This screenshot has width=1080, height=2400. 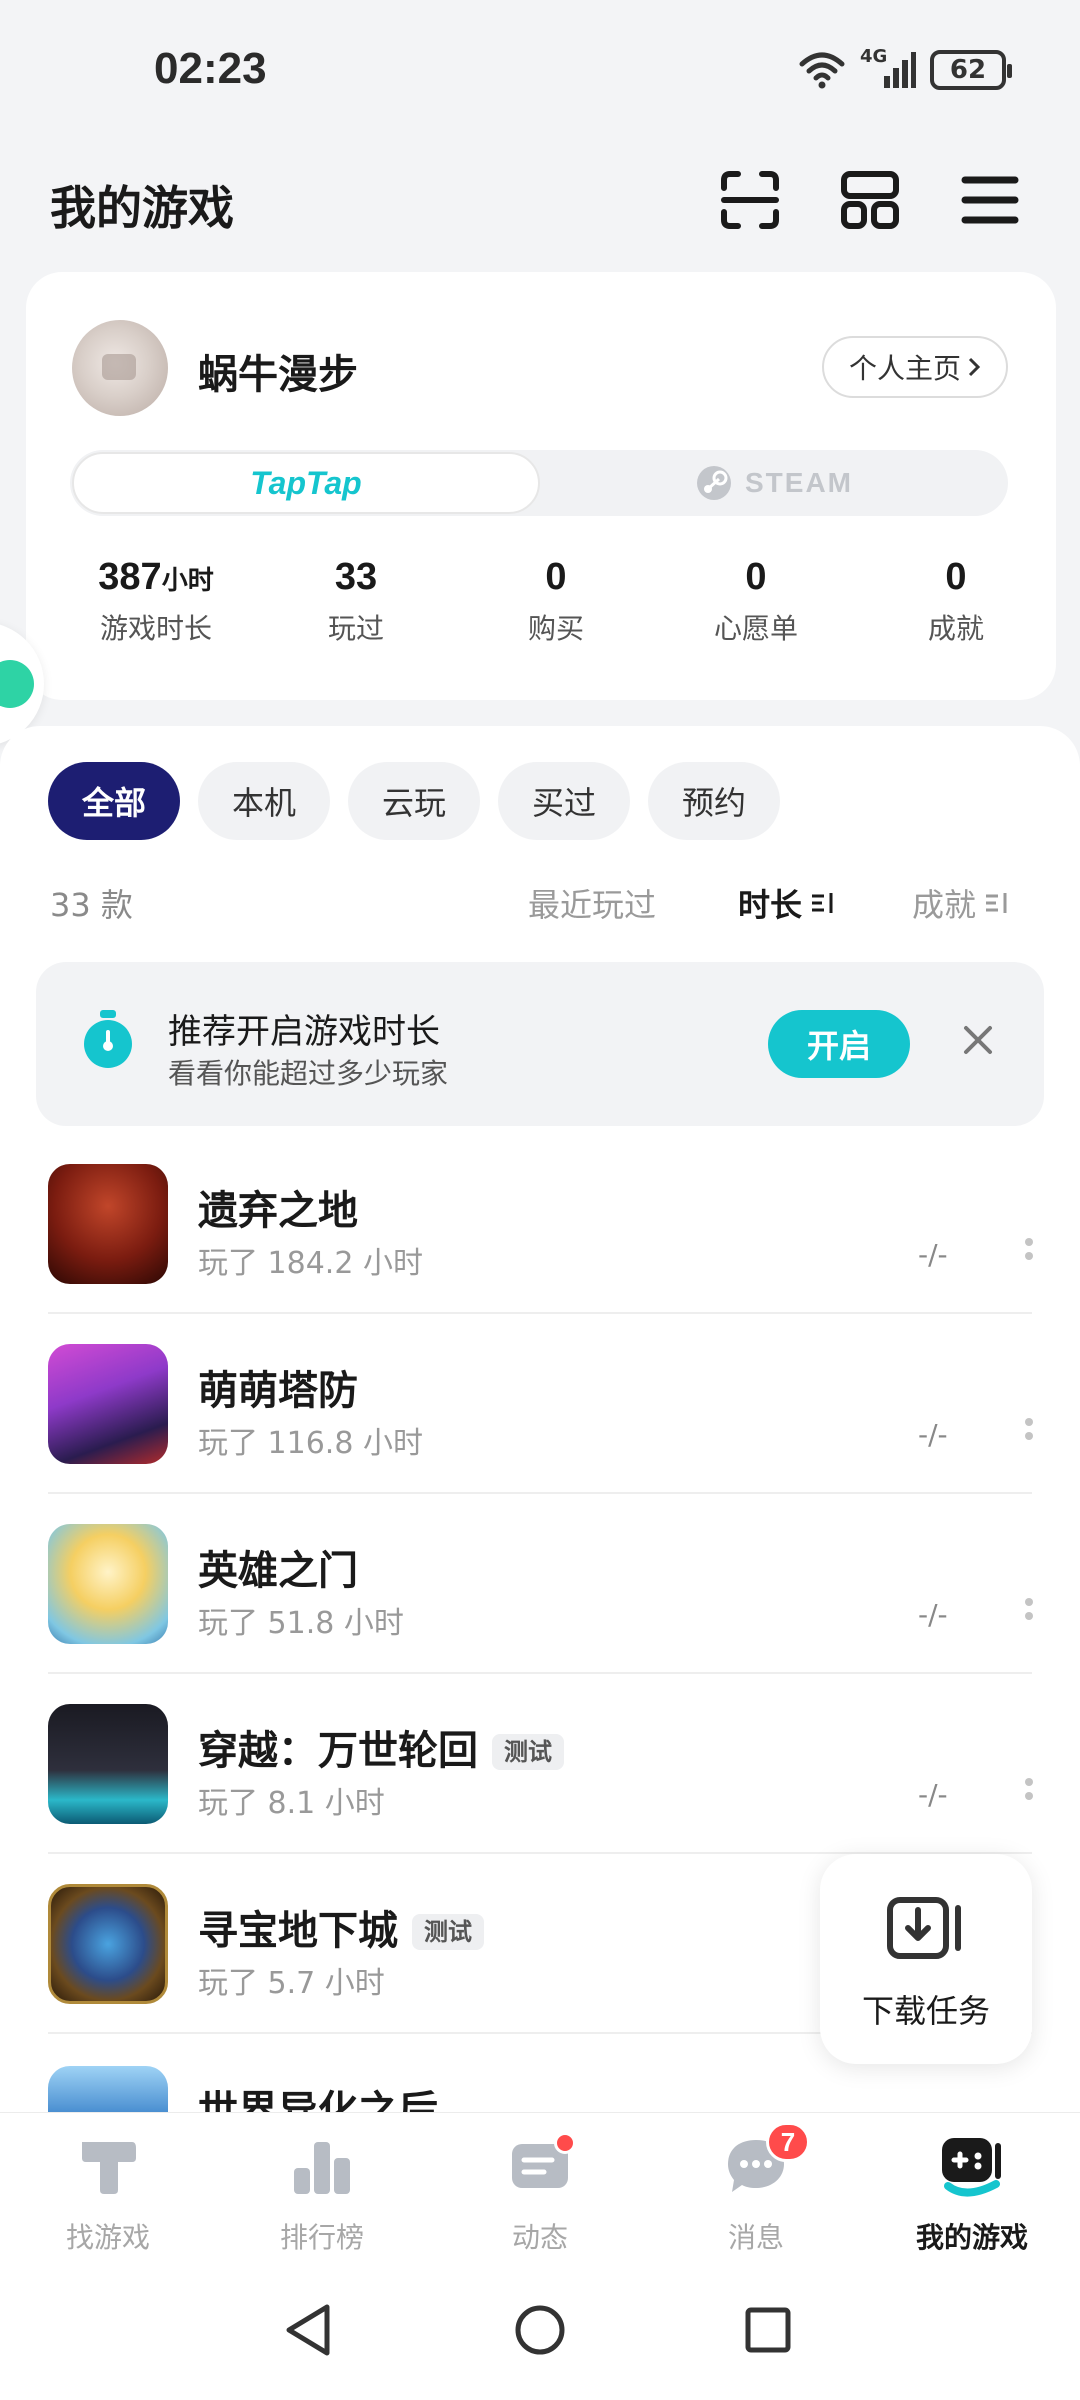 What do you see at coordinates (17, 684) in the screenshot?
I see `assistant-icon` at bounding box center [17, 684].